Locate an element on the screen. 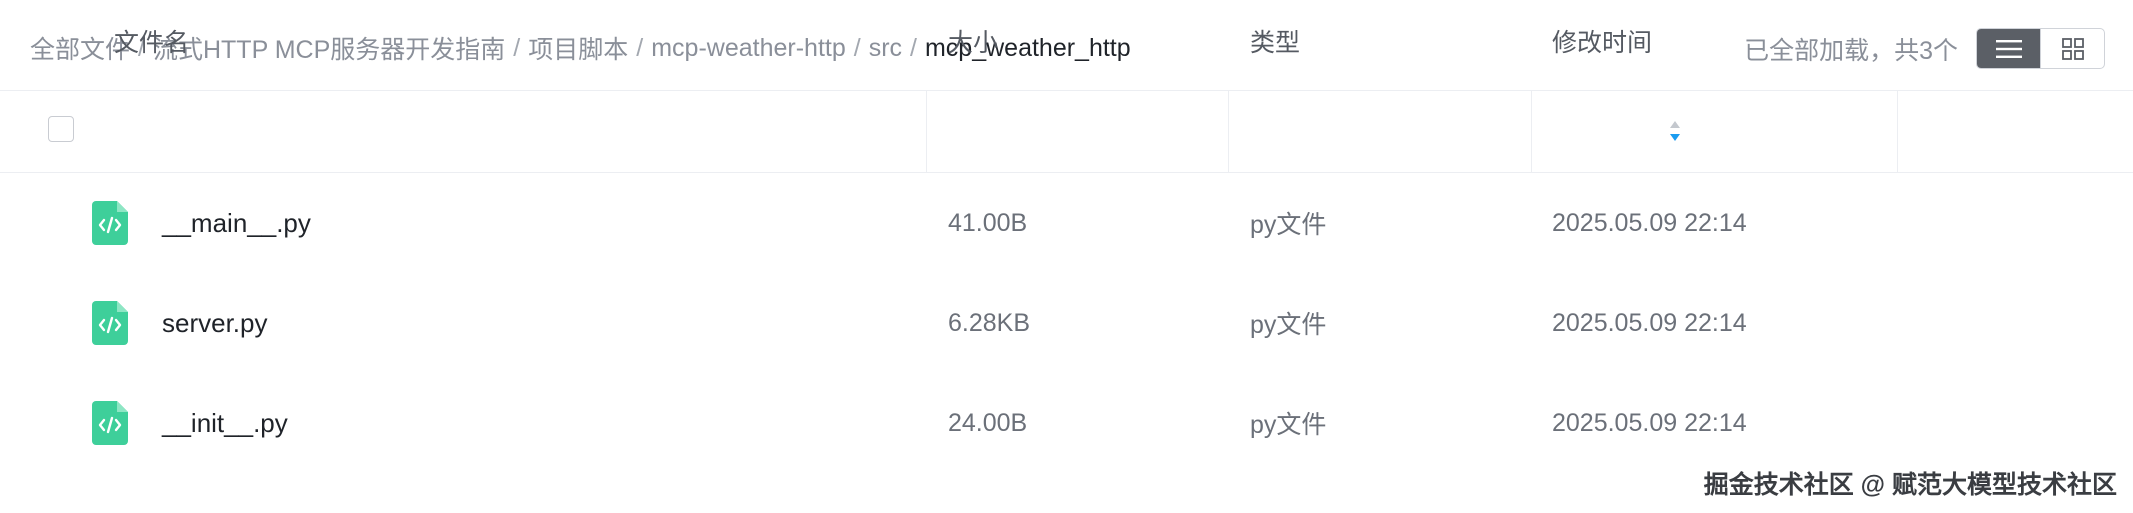  load-status: 已全部加载，共3个 is located at coordinates (1851, 51).